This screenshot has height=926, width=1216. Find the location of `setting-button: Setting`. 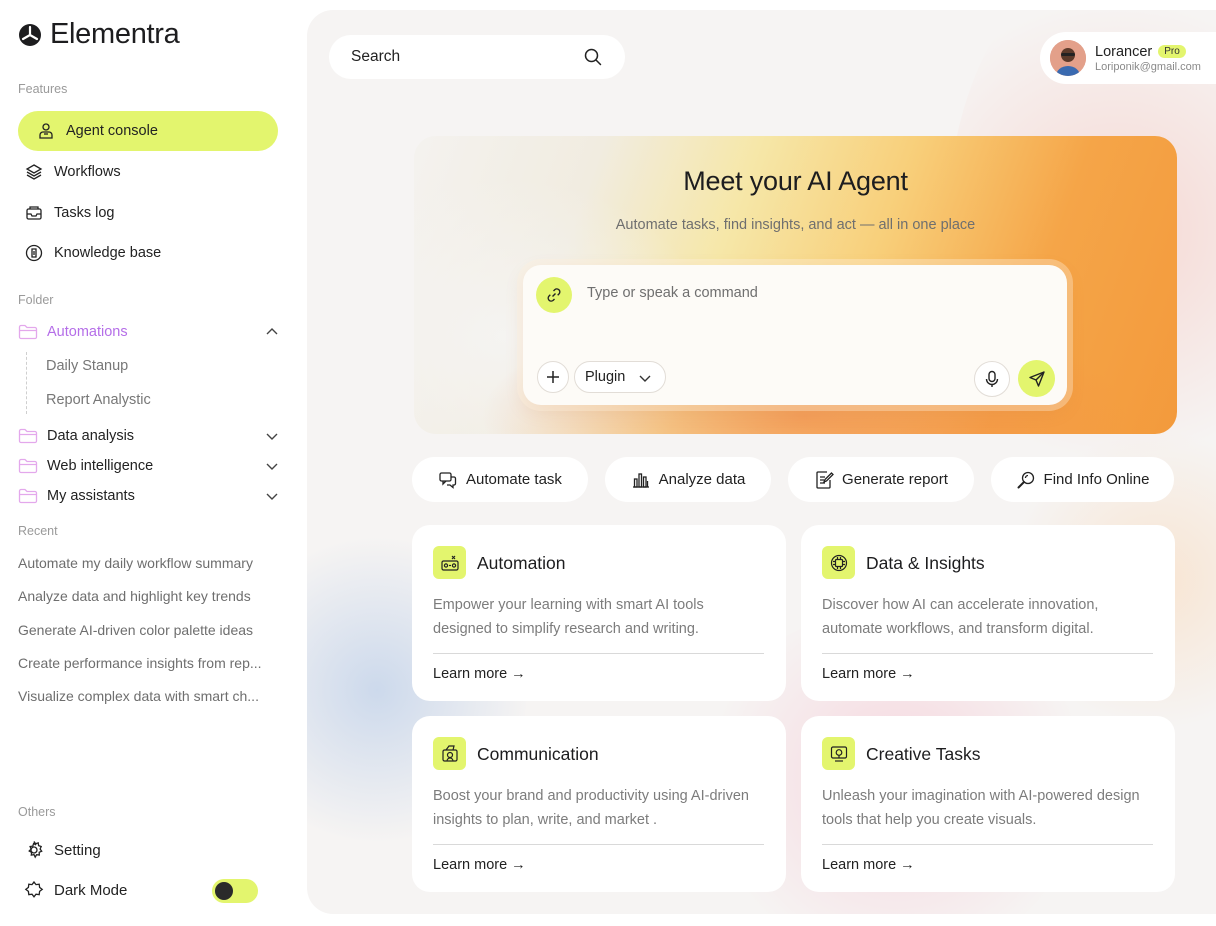

setting-button: Setting is located at coordinates (62, 850).